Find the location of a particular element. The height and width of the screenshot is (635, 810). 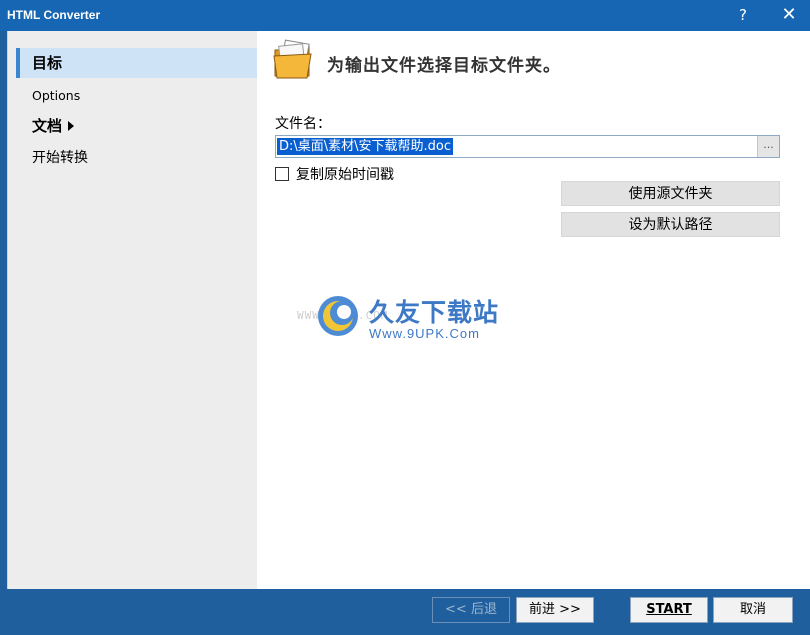

file-name-label: 文件名： is located at coordinates (303, 124).